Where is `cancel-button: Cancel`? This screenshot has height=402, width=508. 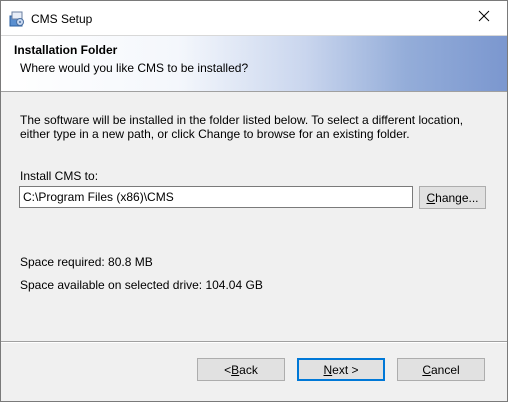
cancel-button: Cancel is located at coordinates (441, 369).